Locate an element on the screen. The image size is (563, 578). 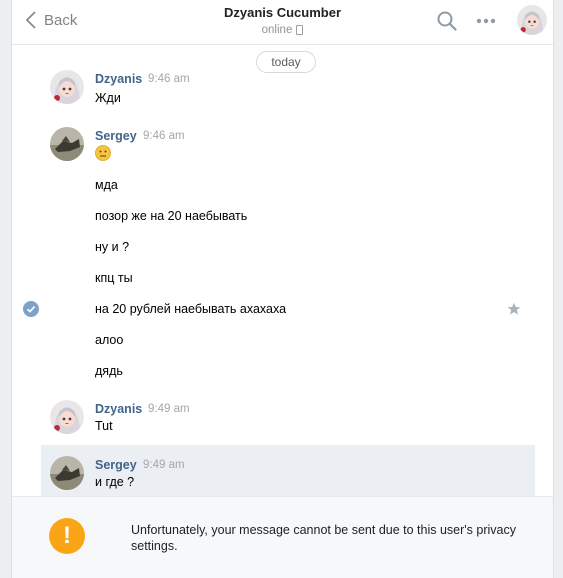
status-text: online is located at coordinates (277, 30).